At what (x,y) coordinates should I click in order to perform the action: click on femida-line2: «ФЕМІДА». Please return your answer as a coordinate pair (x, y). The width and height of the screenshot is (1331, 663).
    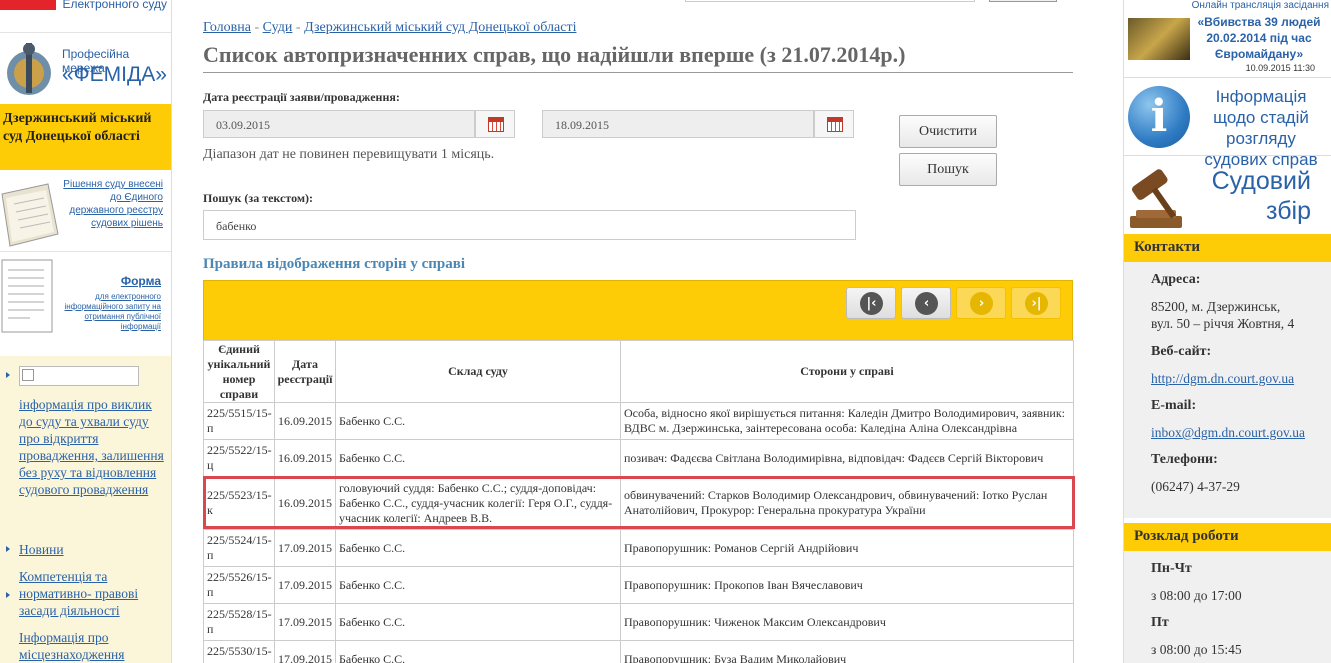
    Looking at the image, I should click on (114, 74).